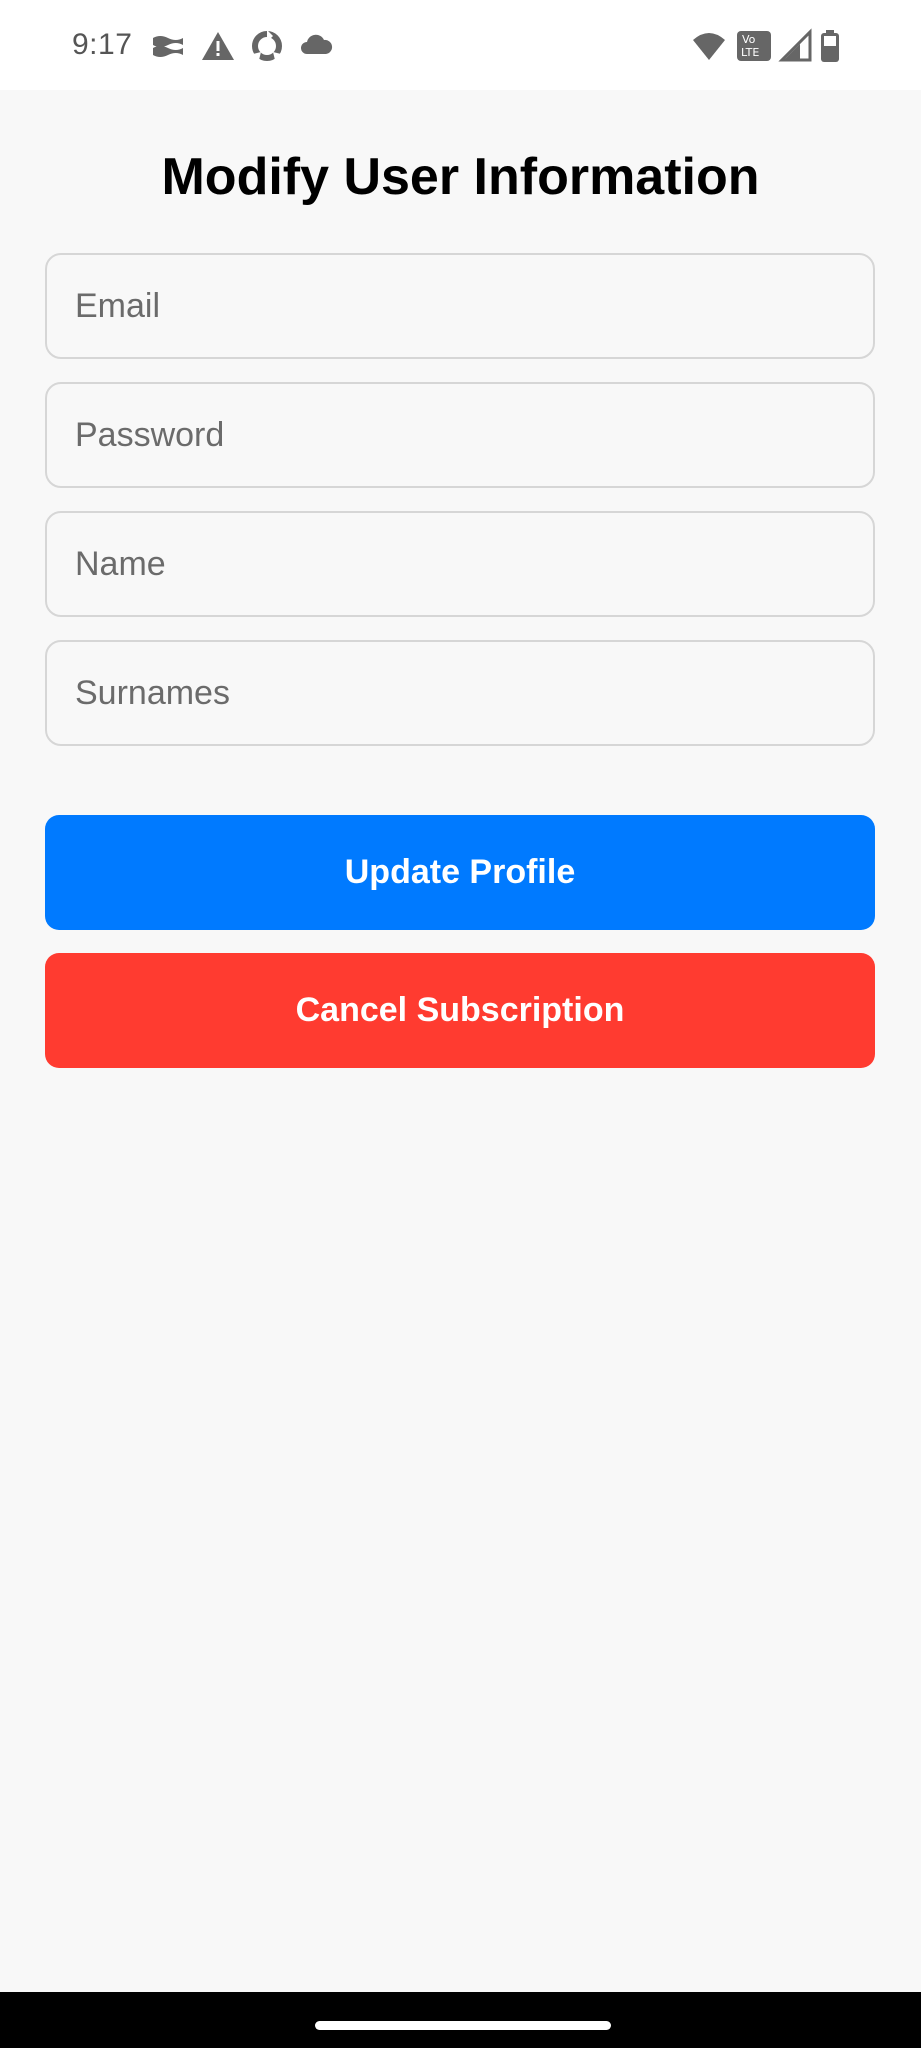  What do you see at coordinates (830, 46) in the screenshot?
I see `battery-icon` at bounding box center [830, 46].